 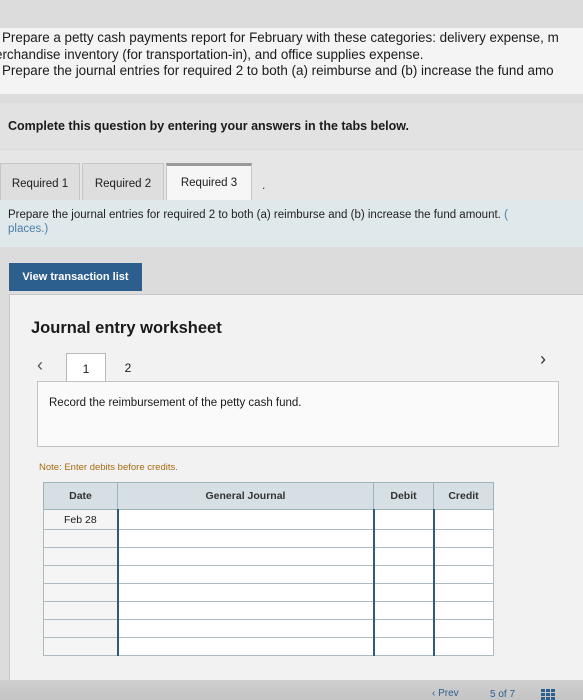 I want to click on worksheet-page-1: 1, so click(x=86, y=368).